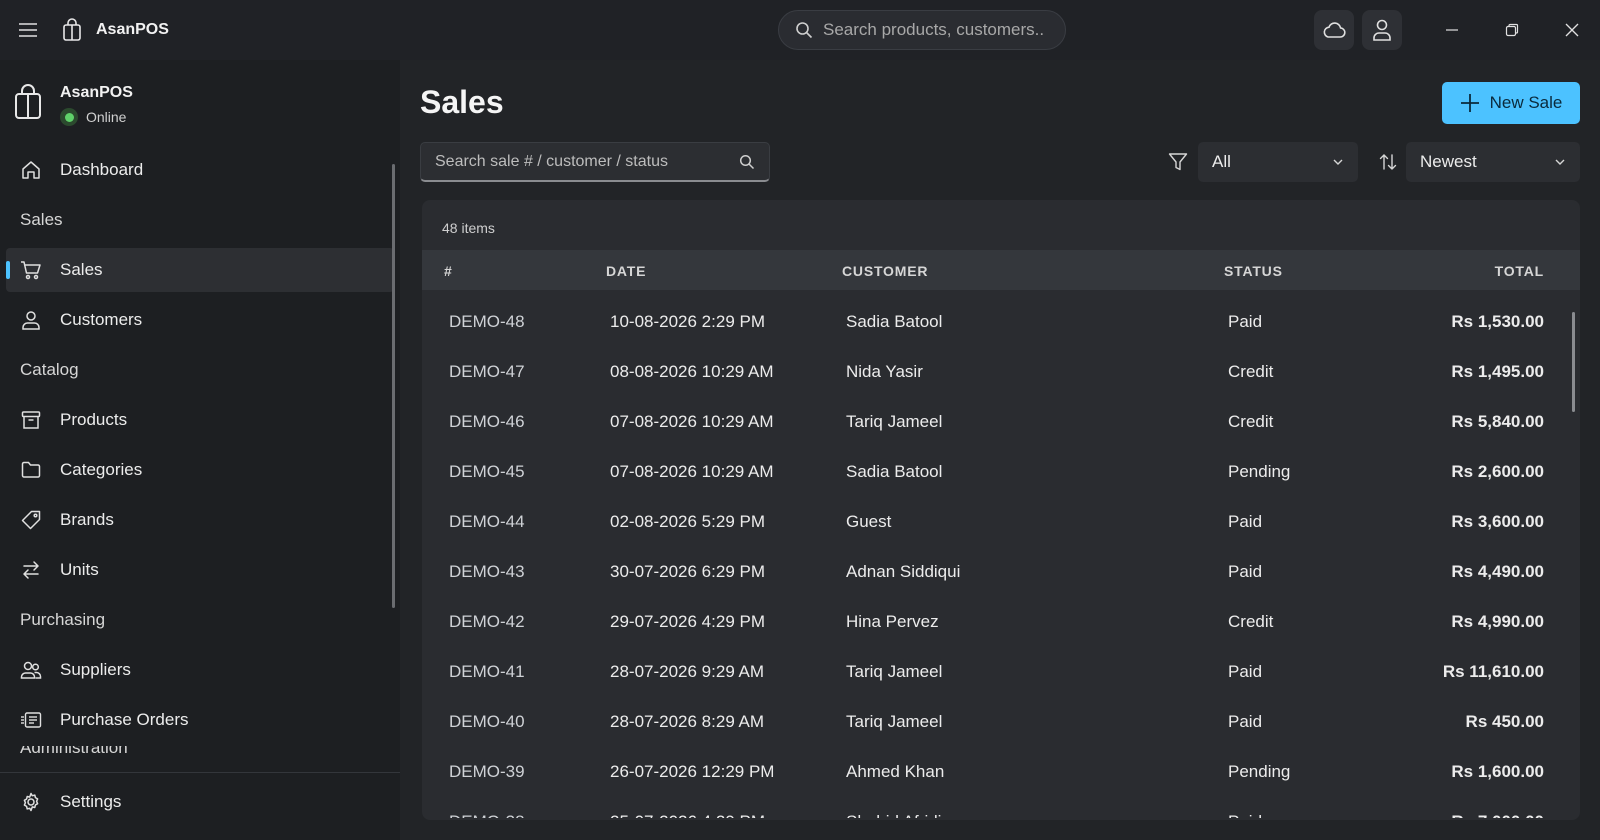 This screenshot has height=840, width=1600. I want to click on table-scrollbar, so click(1573, 362).